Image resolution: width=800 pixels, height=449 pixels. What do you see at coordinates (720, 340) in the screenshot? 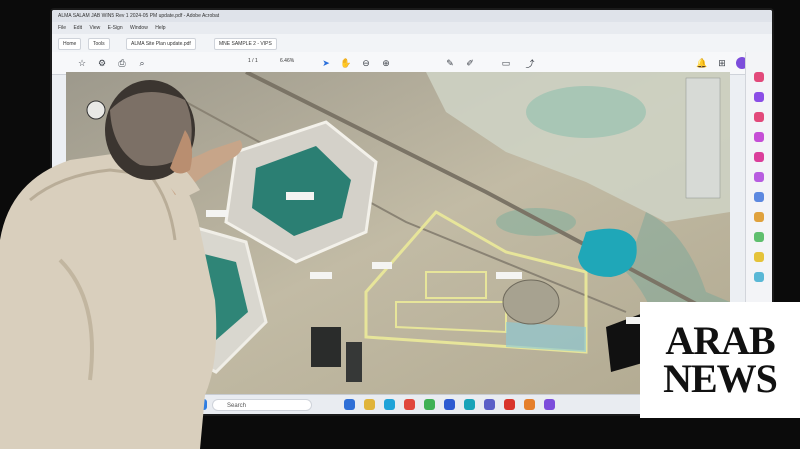
I see `logo-line-1: ARAB` at bounding box center [720, 340].